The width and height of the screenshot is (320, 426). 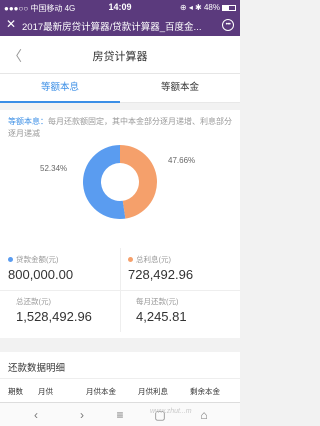 I want to click on browser-title-bar: ✕ 2017最新房贷计算器/贷款计算器_百度金... •••, so click(x=120, y=25).